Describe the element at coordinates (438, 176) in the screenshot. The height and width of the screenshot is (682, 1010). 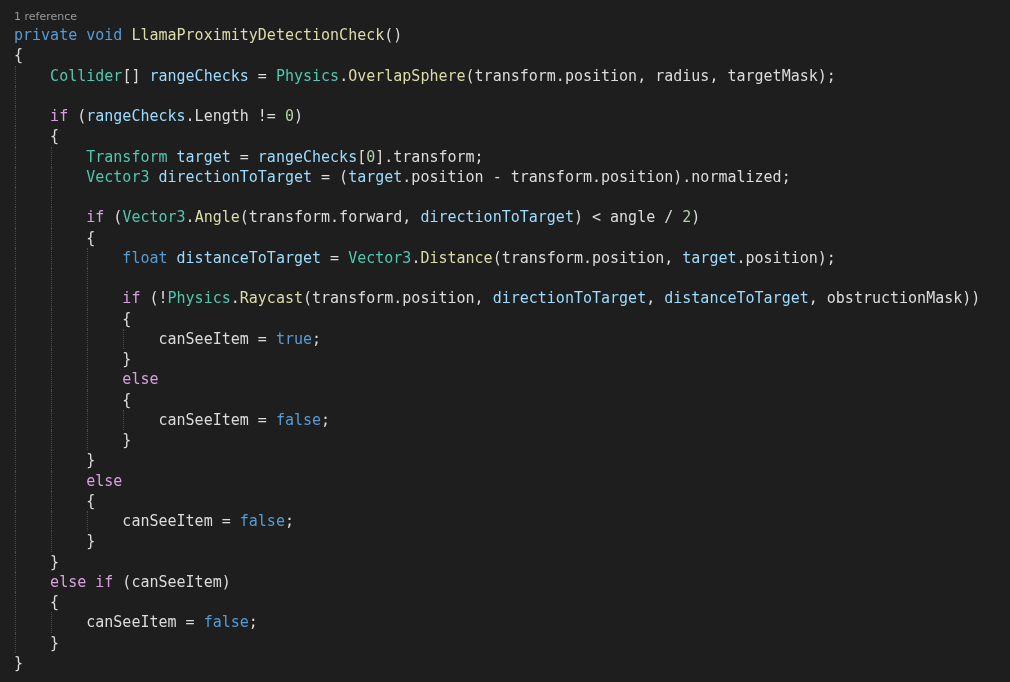
I see `code-line: Vector3 directionToTarget = (target.position - transform.position).normalized;` at that location.